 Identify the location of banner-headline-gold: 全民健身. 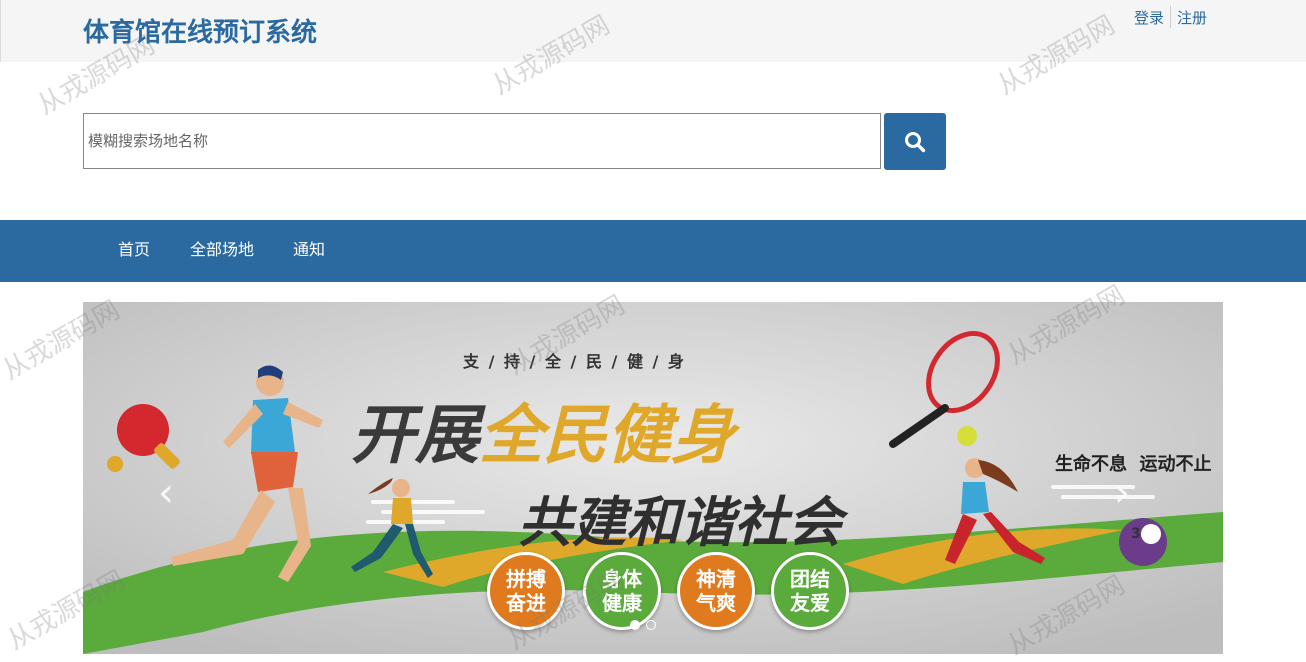
(607, 436).